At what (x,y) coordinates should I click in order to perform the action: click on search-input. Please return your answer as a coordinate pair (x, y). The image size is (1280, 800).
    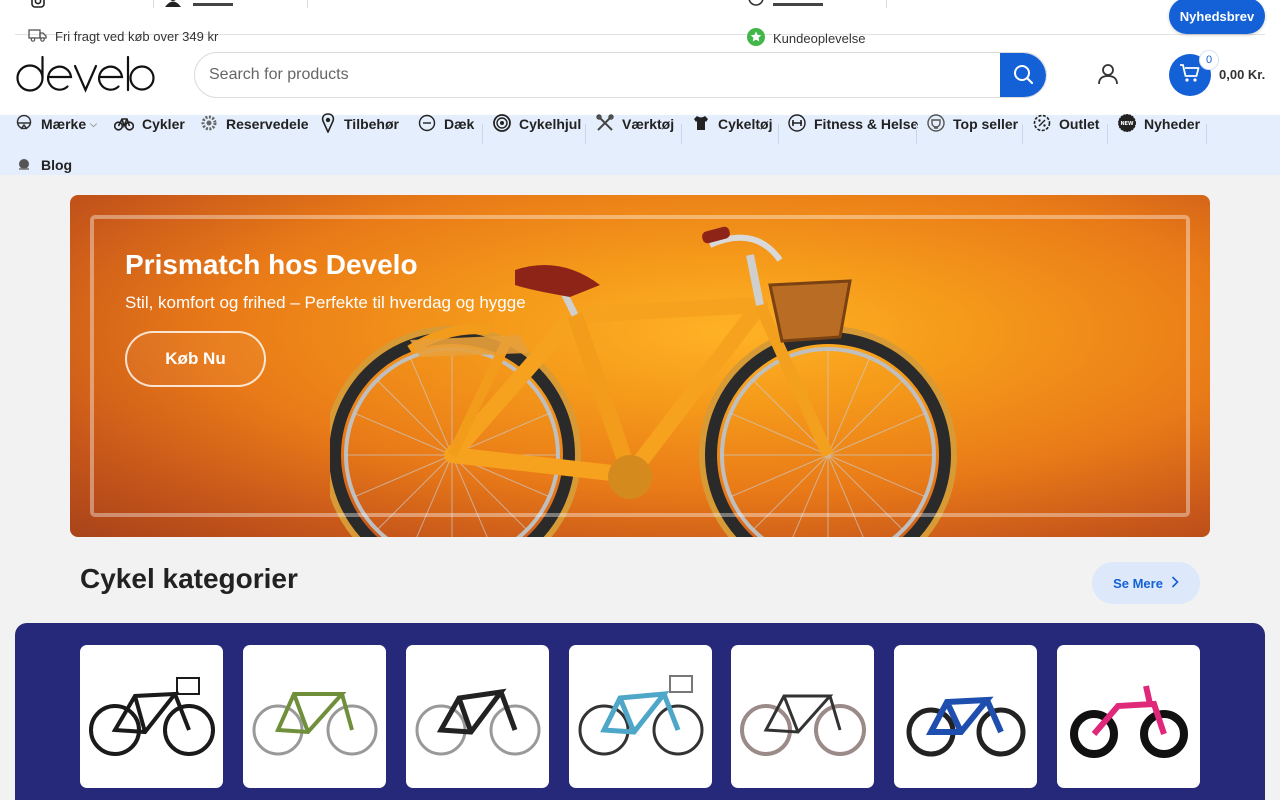
    Looking at the image, I should click on (599, 75).